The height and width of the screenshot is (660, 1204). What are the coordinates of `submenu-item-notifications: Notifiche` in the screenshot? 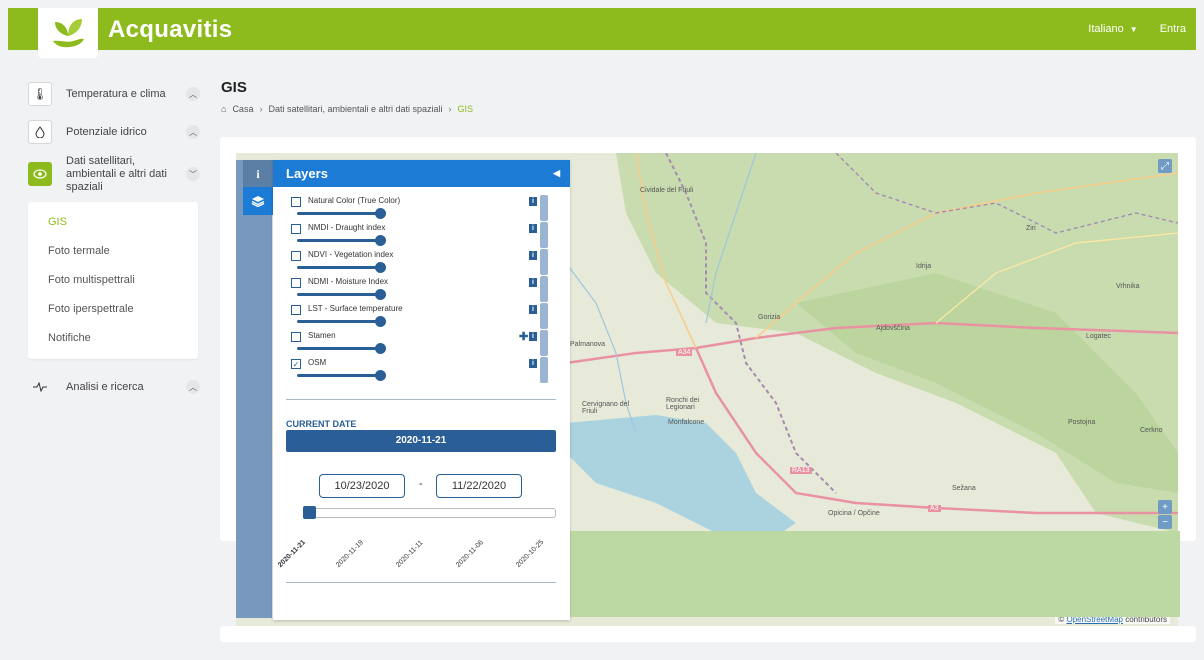 It's located at (113, 338).